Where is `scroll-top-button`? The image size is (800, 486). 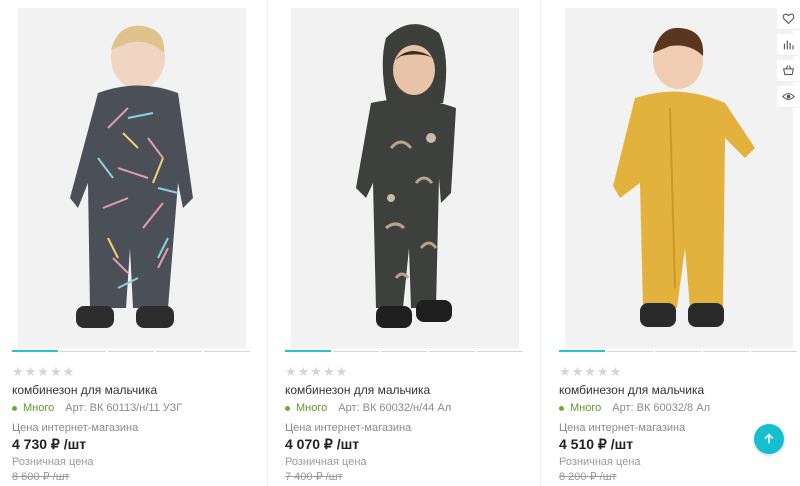 scroll-top-button is located at coordinates (769, 439).